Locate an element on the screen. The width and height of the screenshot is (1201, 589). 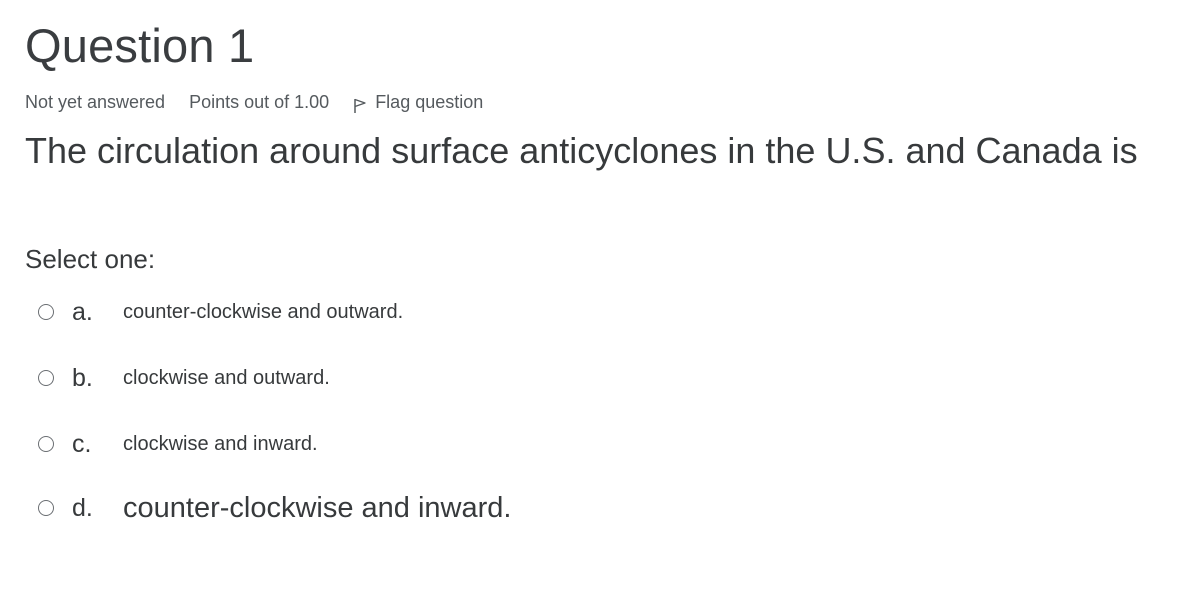
answer-text-d: counter-clockwise and inward. is located at coordinates (317, 507).